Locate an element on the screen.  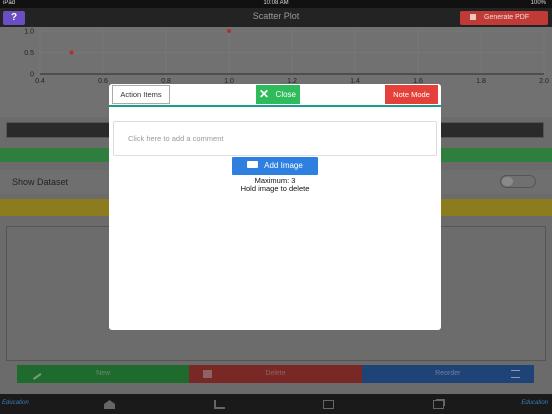
delete-label: Delete is located at coordinates (275, 373).